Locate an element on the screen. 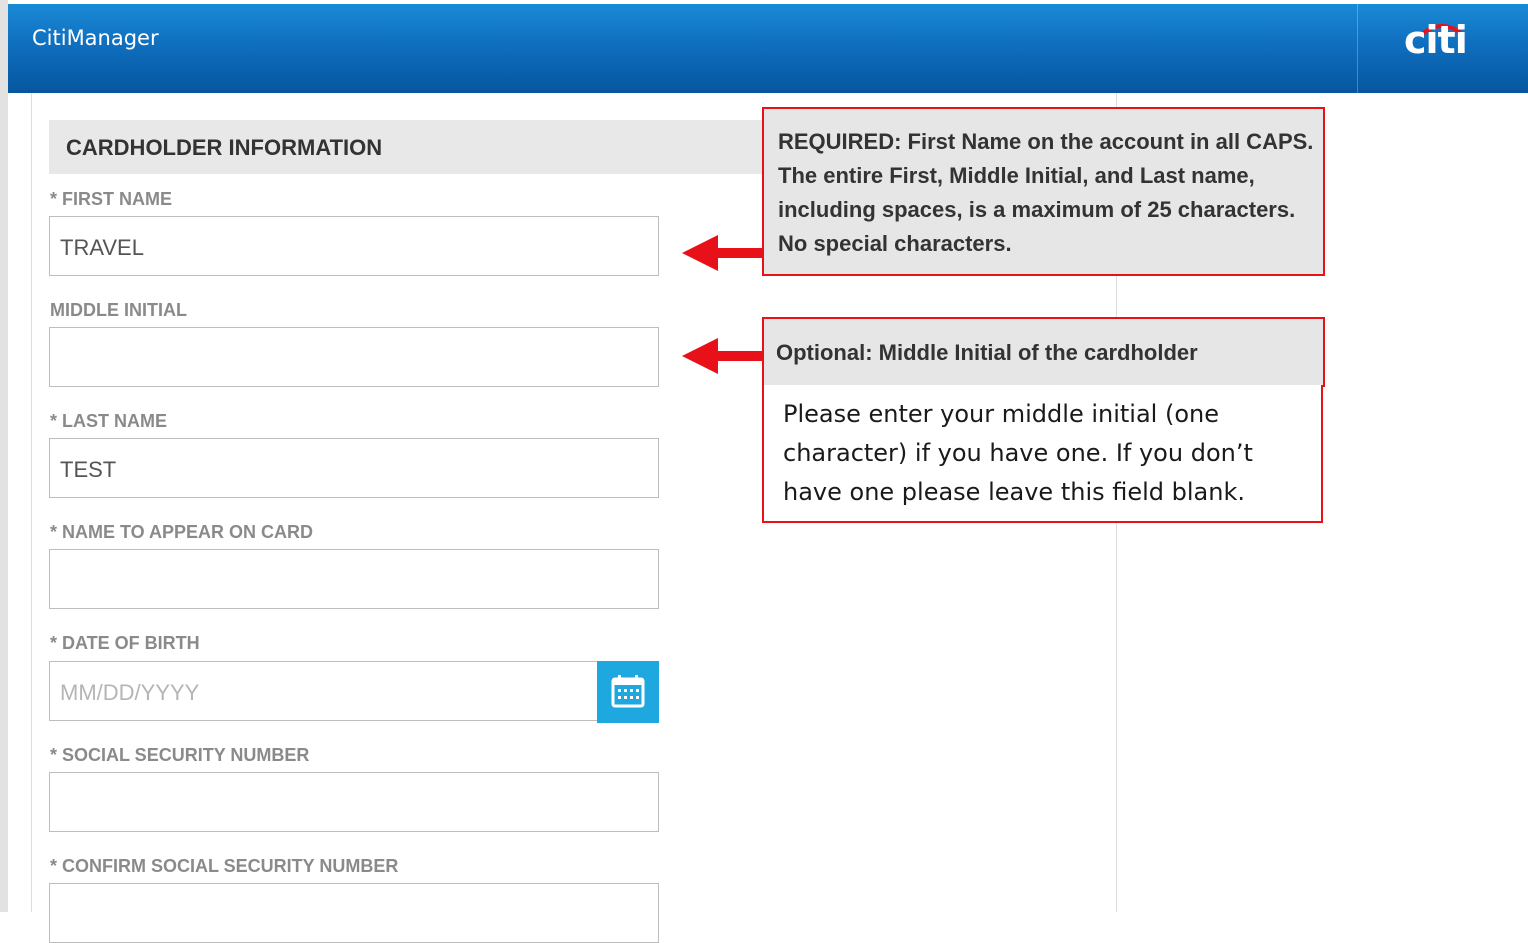  left-gutter is located at coordinates (4, 456).